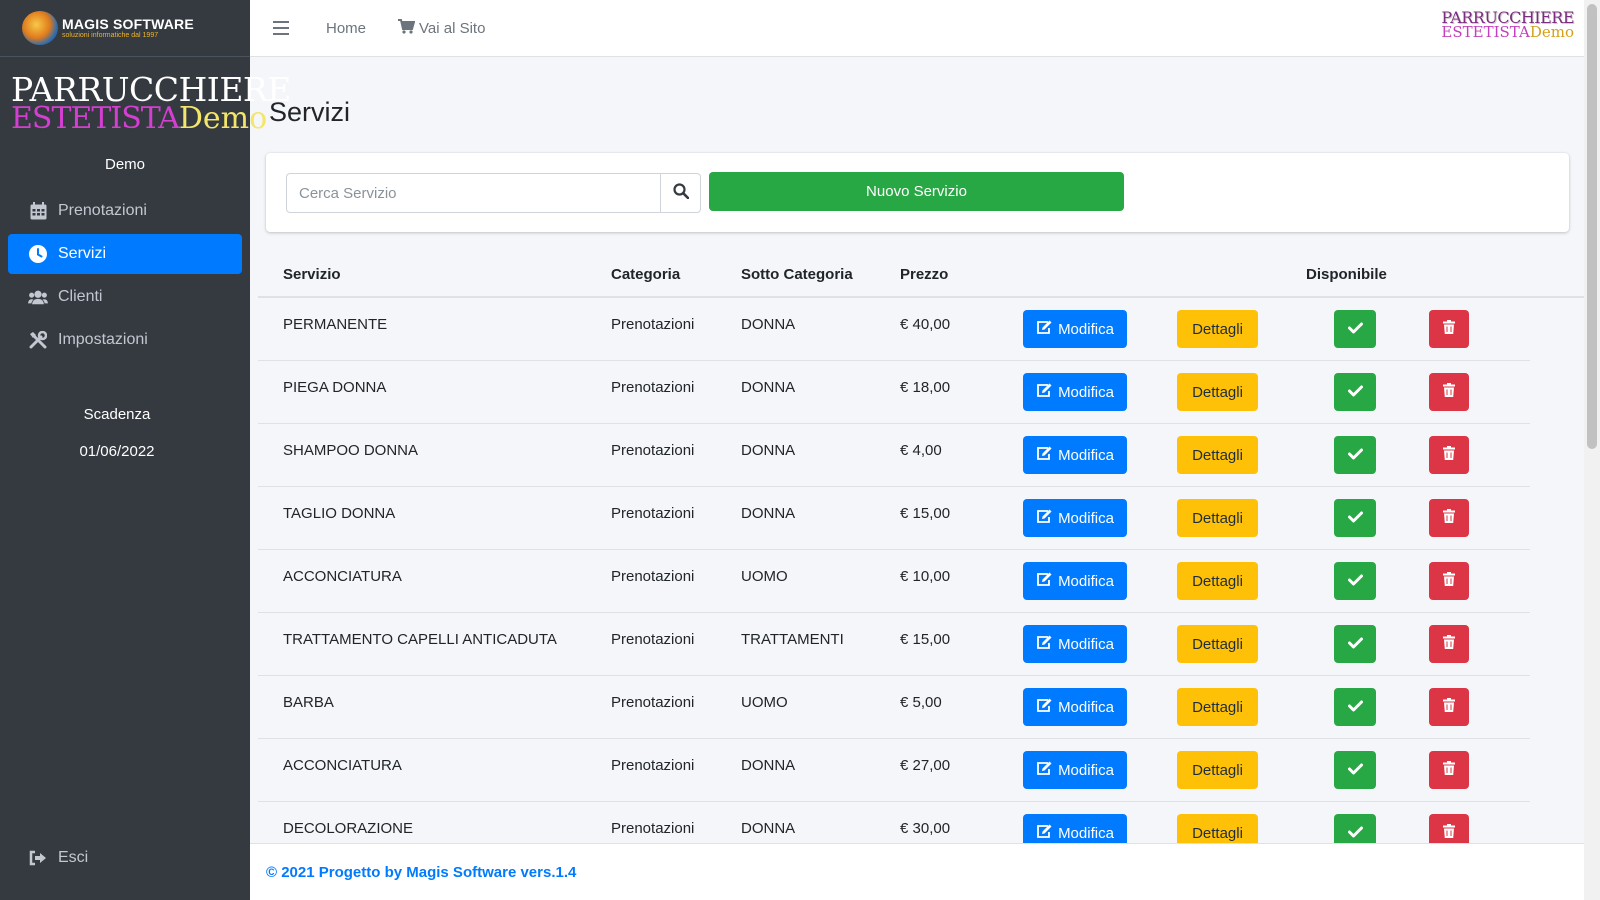 The height and width of the screenshot is (900, 1600). I want to click on new-service-button: Nuovo Servizio, so click(916, 191).